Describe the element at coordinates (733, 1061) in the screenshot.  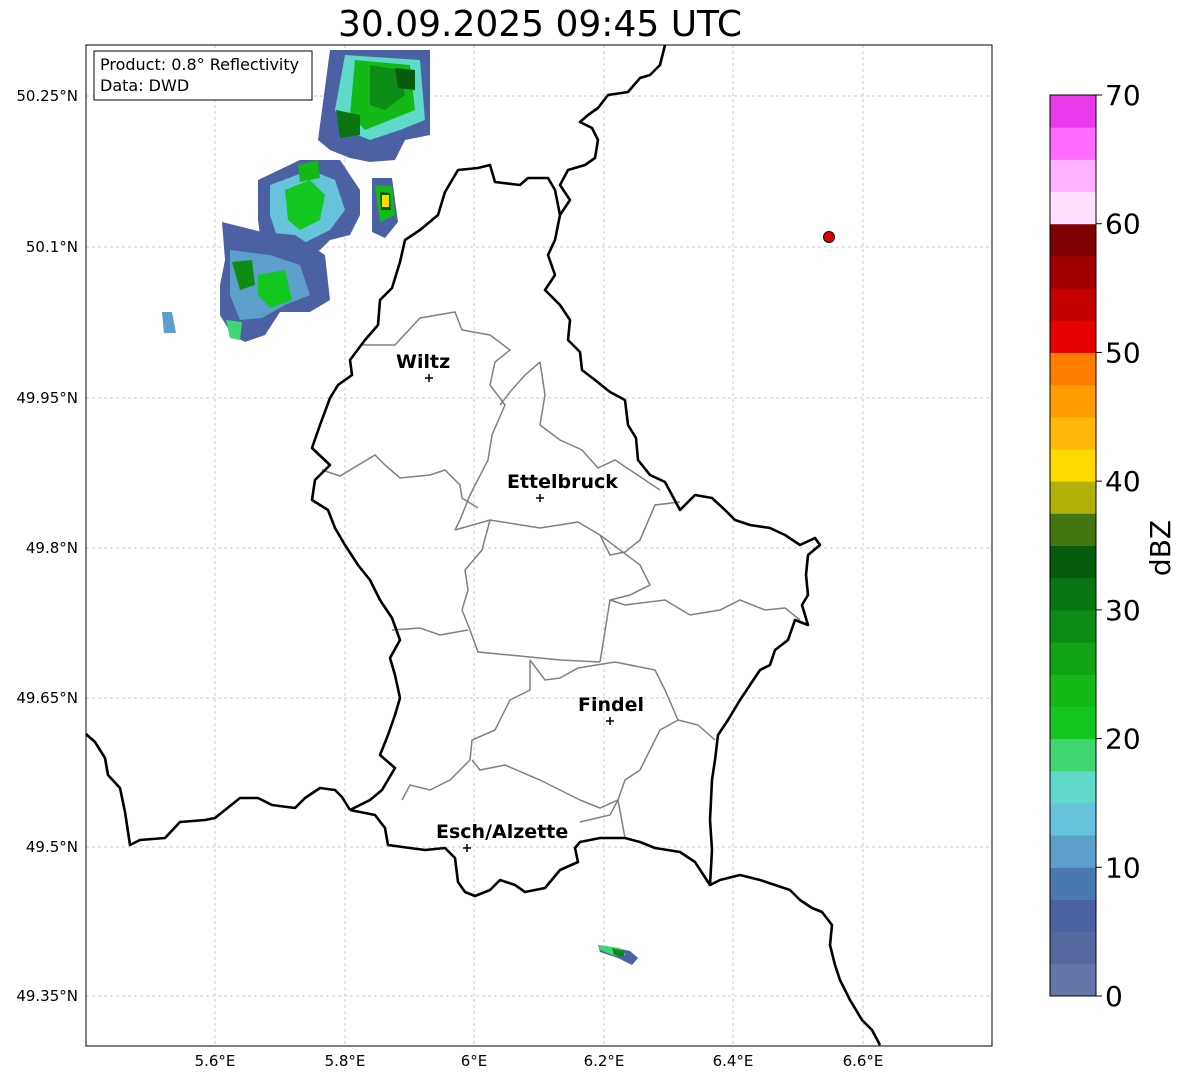
I see `lon-tick: 6.4°E` at that location.